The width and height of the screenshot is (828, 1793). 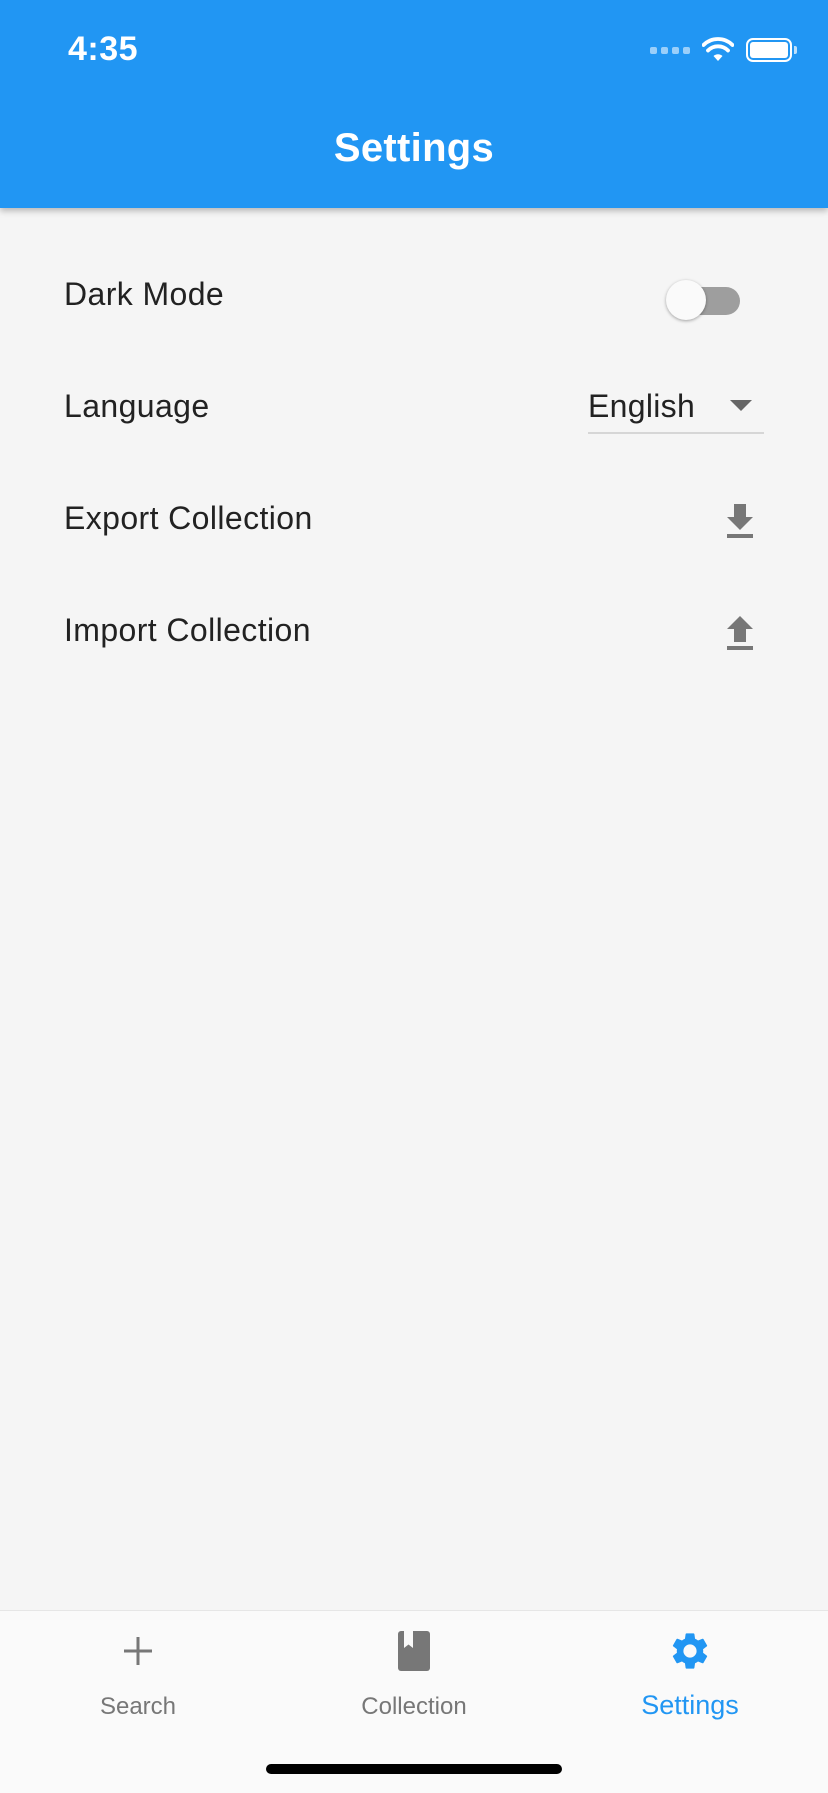 What do you see at coordinates (414, 1769) in the screenshot?
I see `home-indicator` at bounding box center [414, 1769].